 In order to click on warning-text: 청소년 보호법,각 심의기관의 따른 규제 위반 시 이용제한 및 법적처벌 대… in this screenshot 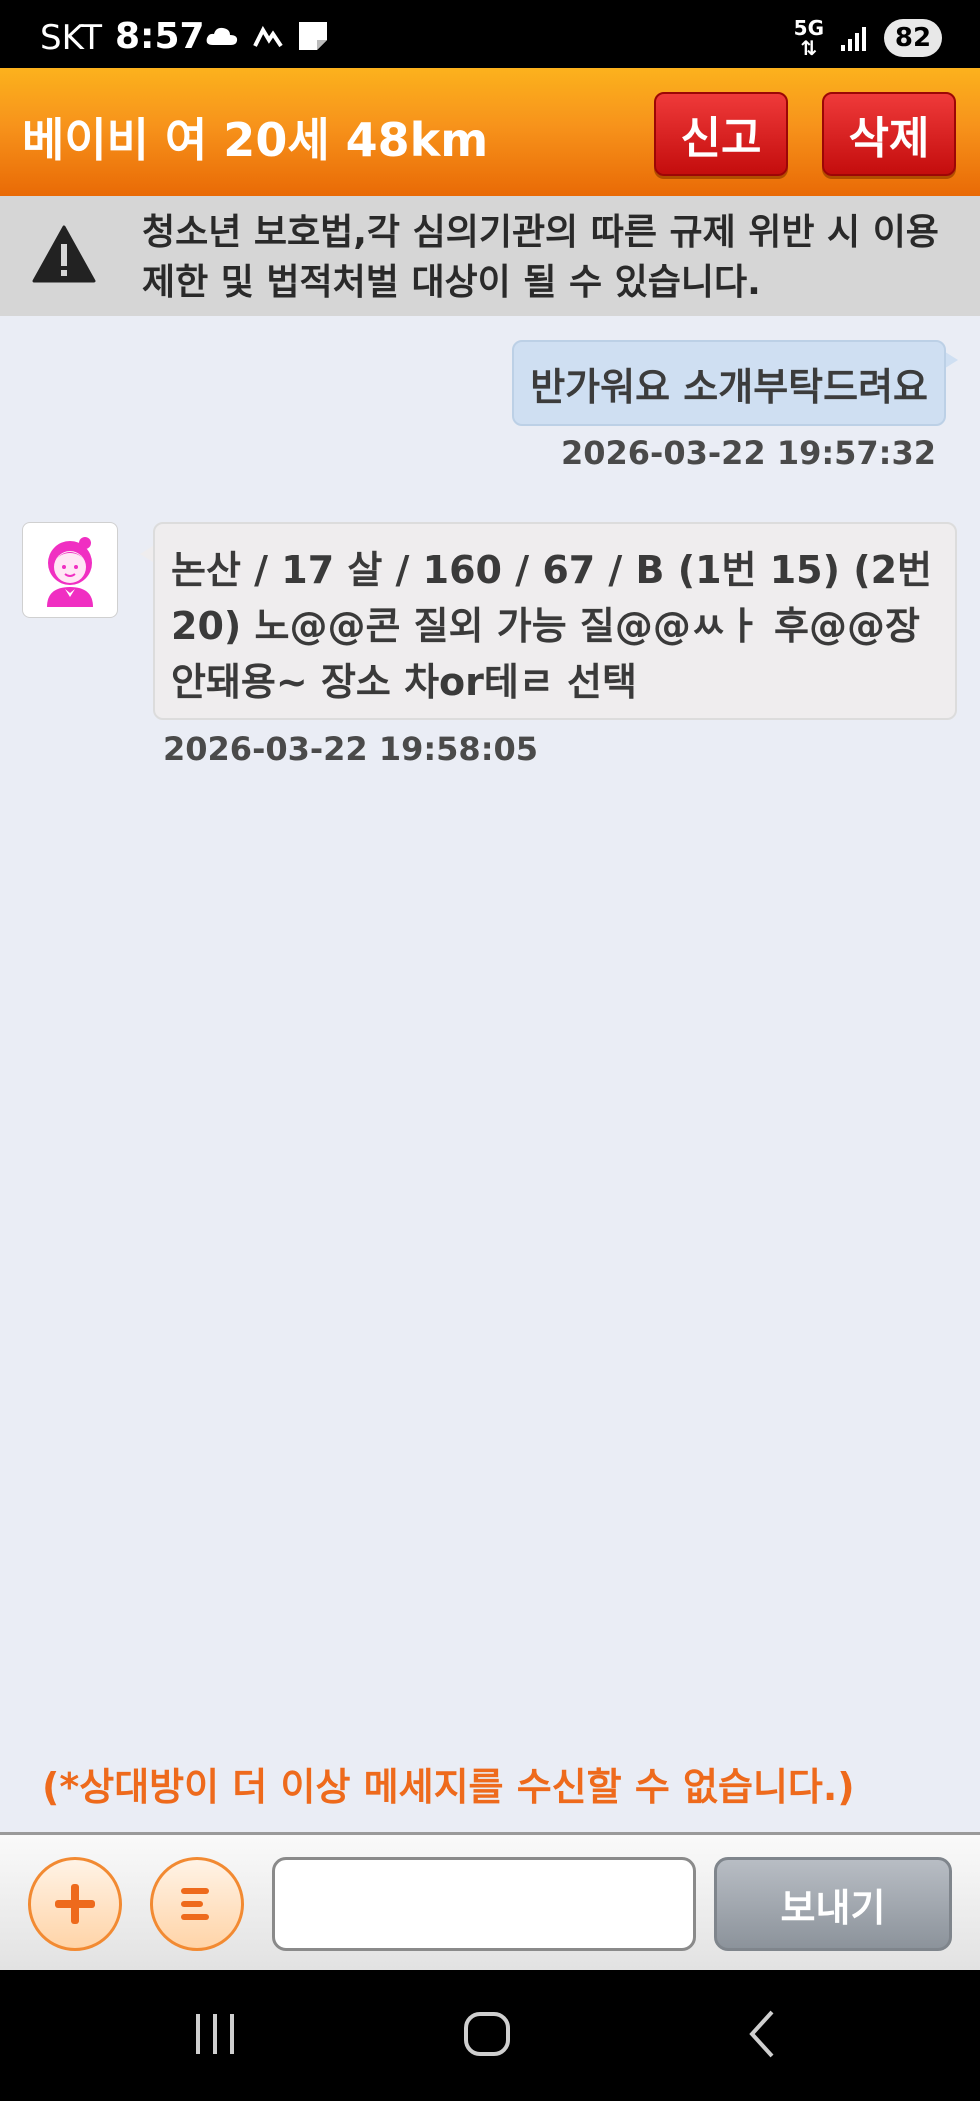, I will do `click(540, 257)`.